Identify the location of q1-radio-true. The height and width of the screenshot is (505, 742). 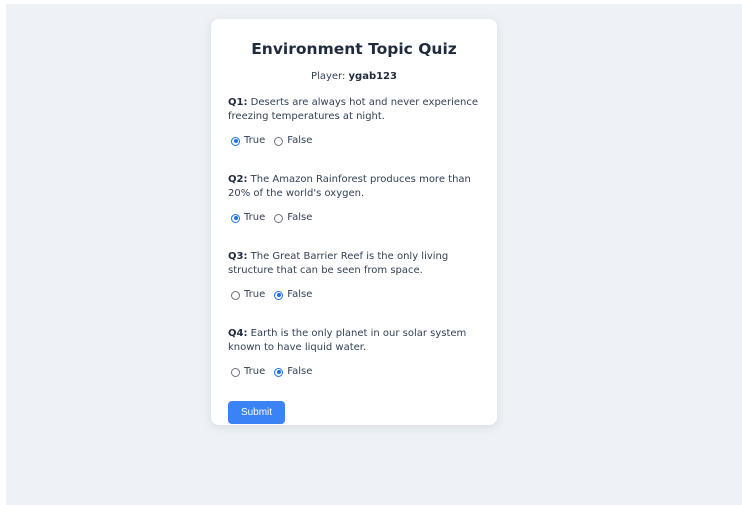
(235, 141).